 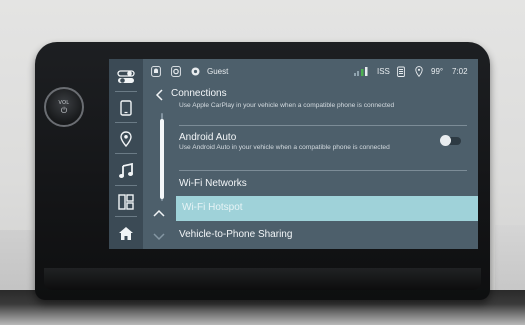 What do you see at coordinates (401, 71) in the screenshot?
I see `phone-battery-icon` at bounding box center [401, 71].